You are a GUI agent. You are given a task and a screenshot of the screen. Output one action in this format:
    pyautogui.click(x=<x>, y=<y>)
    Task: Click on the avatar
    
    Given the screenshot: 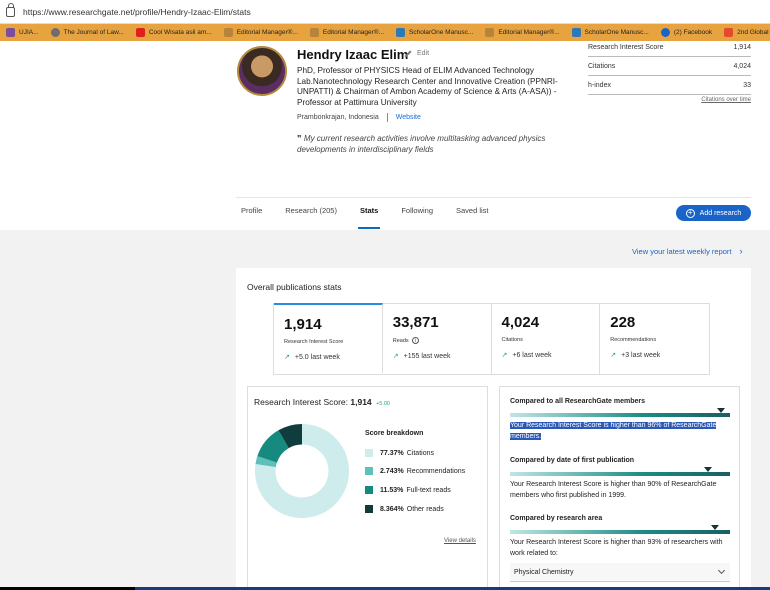 What is the action you would take?
    pyautogui.click(x=262, y=71)
    